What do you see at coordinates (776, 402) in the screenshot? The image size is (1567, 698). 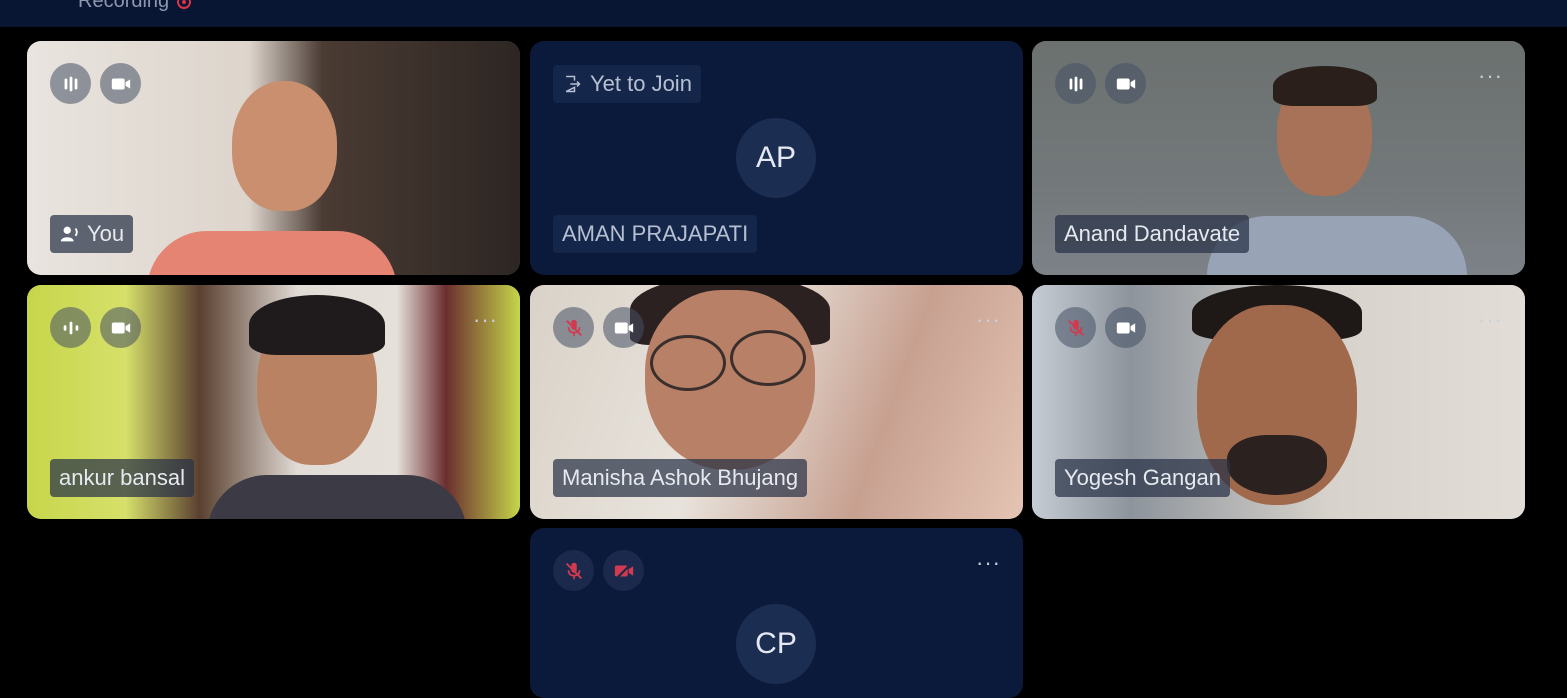 I see `participant-tile-manisha: ··· Manisha Ashok Bhujang` at bounding box center [776, 402].